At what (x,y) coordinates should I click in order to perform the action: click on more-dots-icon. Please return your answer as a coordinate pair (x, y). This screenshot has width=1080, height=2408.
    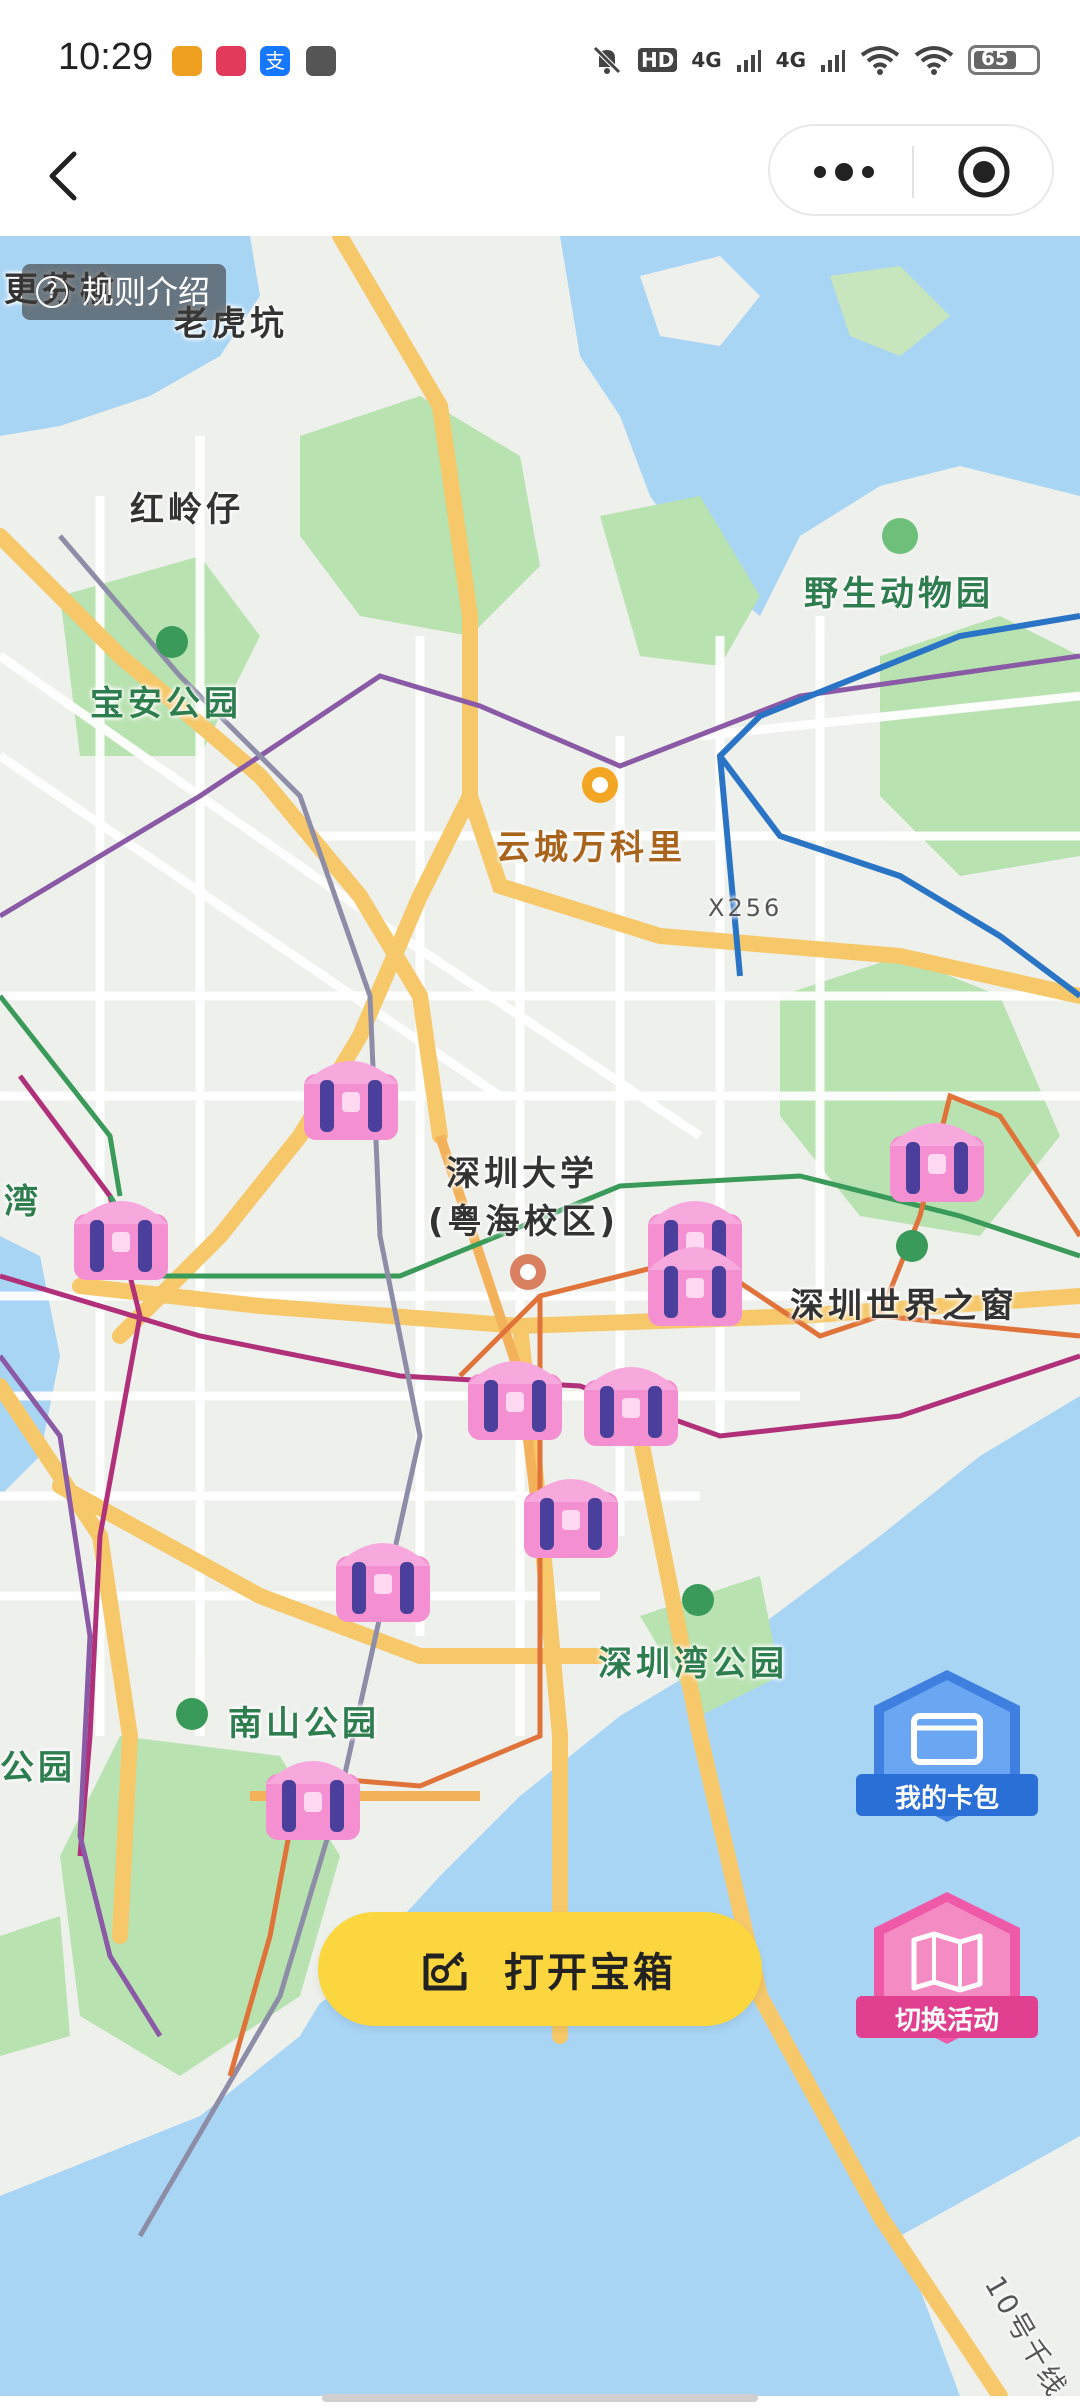
    Looking at the image, I should click on (844, 172).